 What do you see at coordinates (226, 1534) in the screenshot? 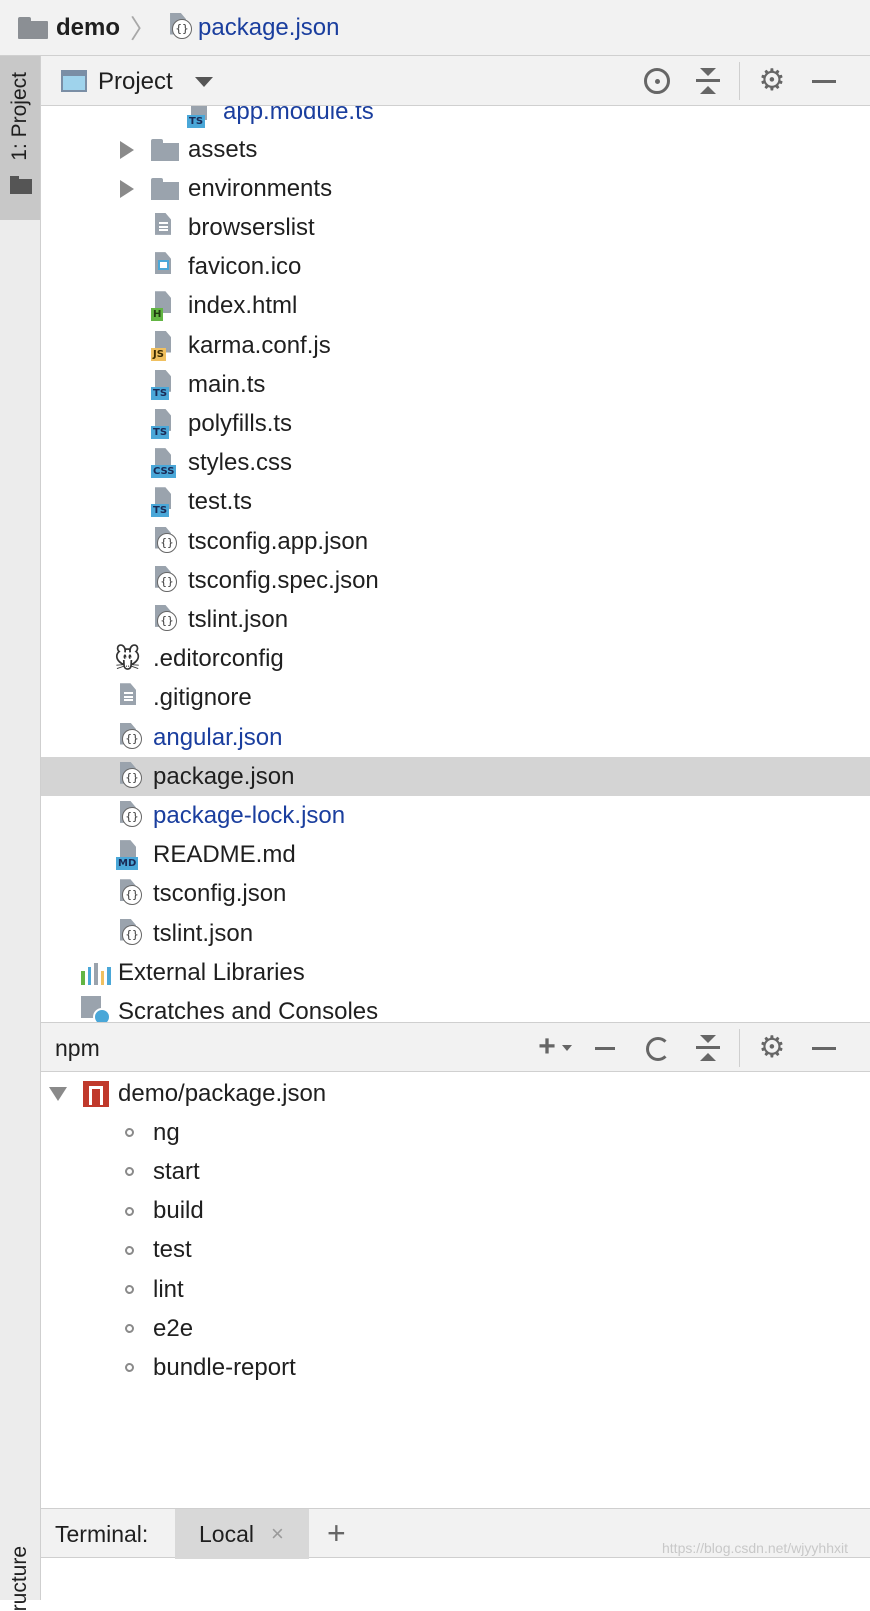
I see `terminal-tab-label: Local` at bounding box center [226, 1534].